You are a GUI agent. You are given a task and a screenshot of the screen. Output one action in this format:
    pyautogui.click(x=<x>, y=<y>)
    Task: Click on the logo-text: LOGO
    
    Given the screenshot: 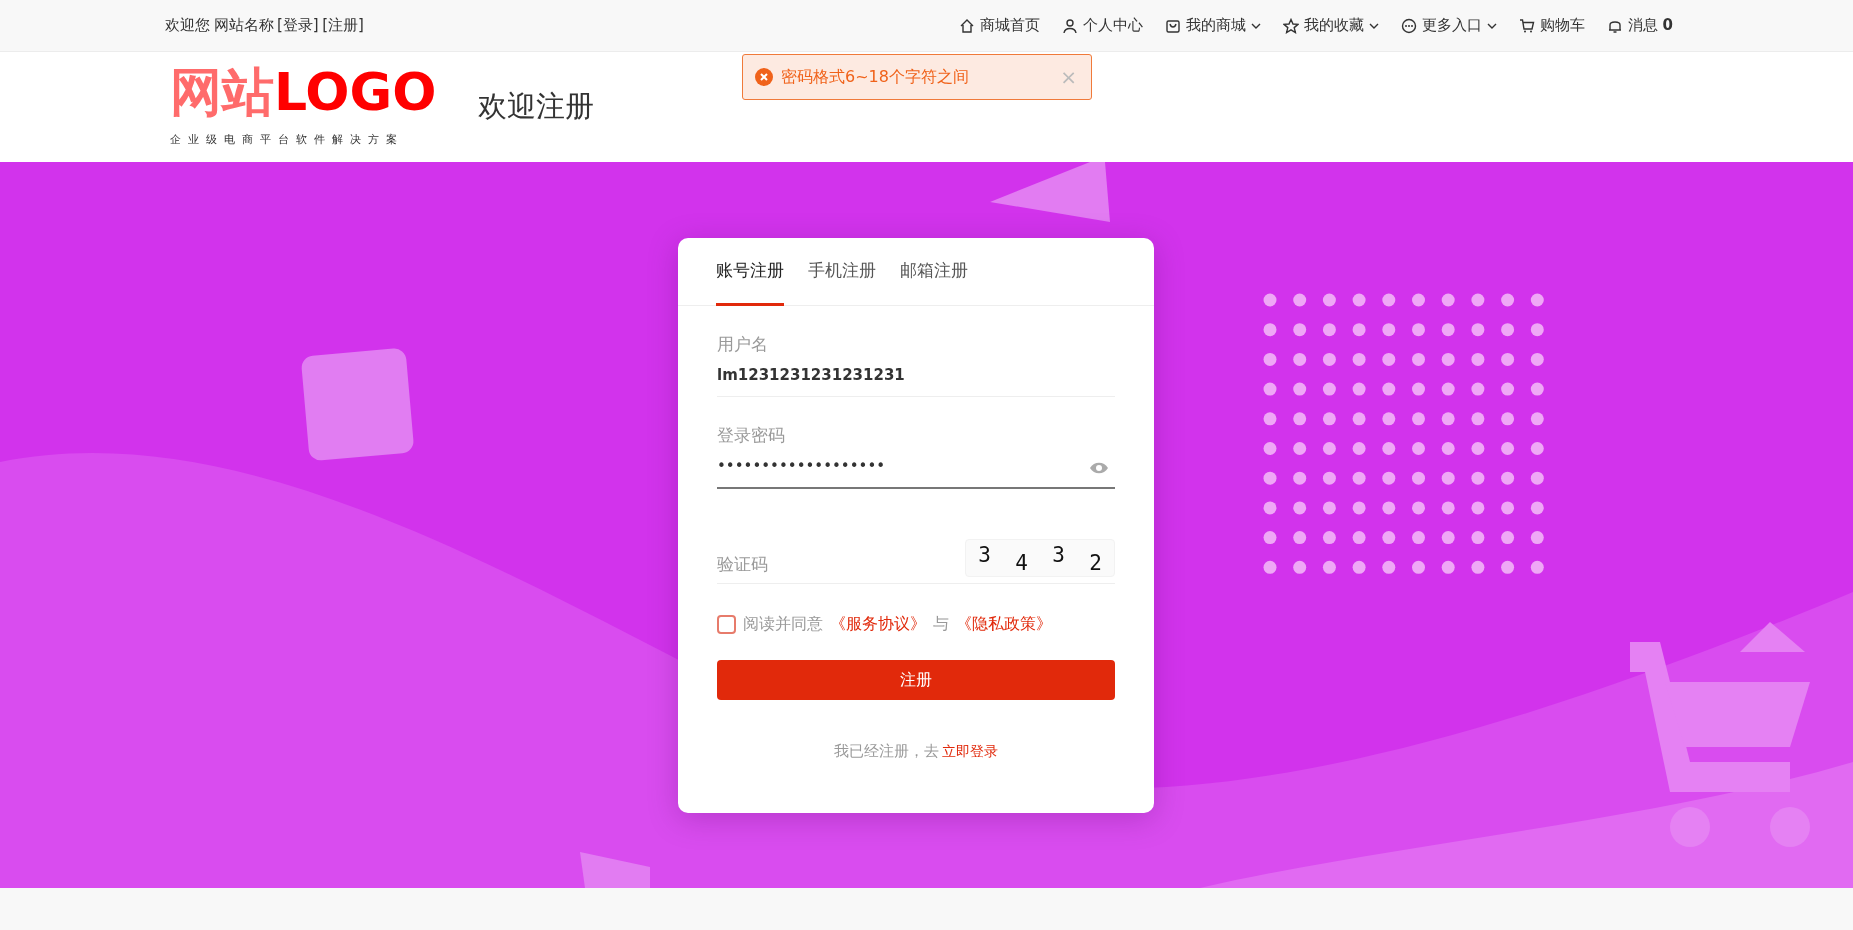 What is the action you would take?
    pyautogui.click(x=355, y=91)
    